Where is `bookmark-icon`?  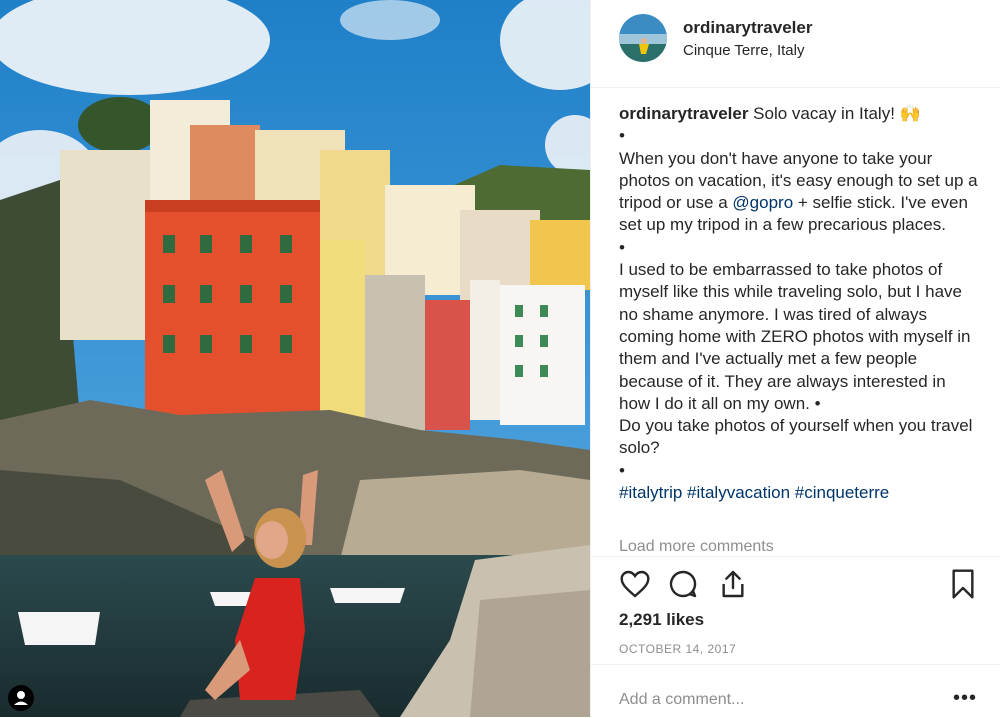 bookmark-icon is located at coordinates (963, 584).